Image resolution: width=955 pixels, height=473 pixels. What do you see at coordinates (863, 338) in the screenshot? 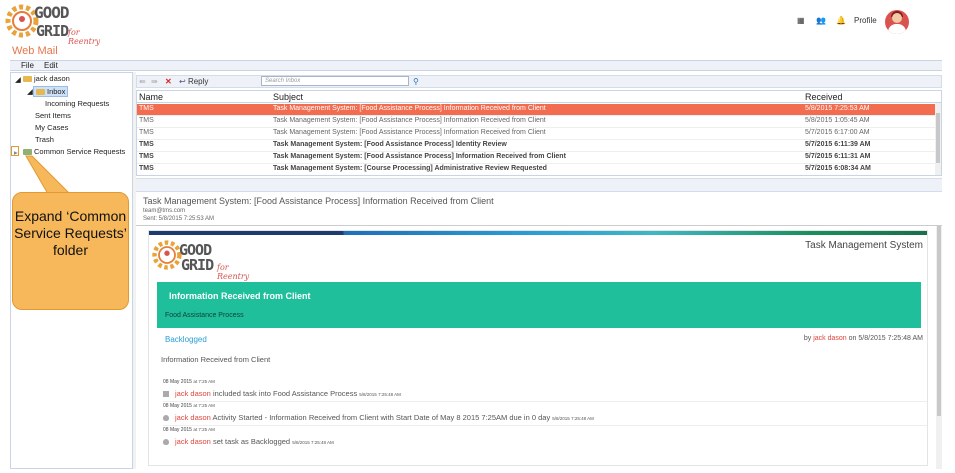
I see `byline: by jack dason on 5/8/2015 7:25:48 AM` at bounding box center [863, 338].